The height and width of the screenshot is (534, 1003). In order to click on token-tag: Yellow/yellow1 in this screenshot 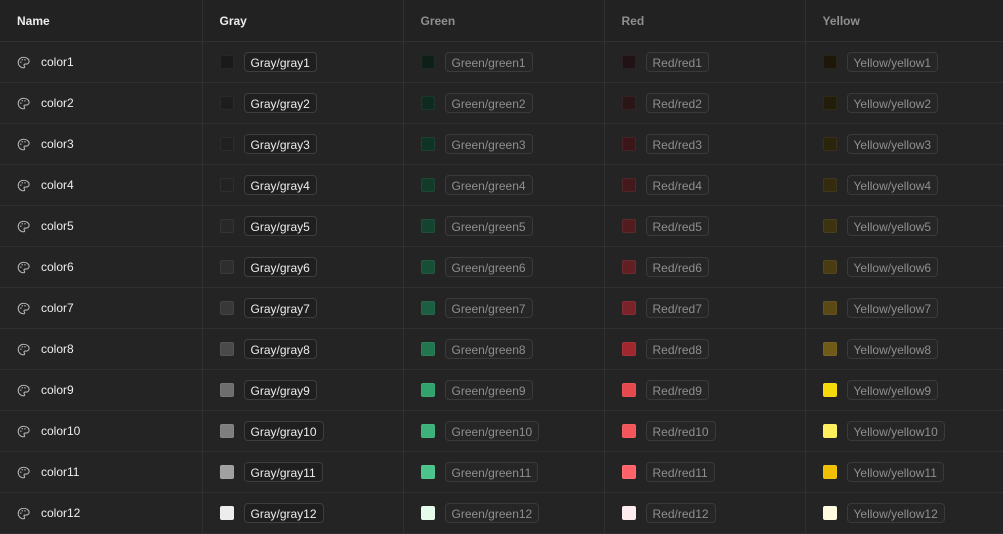, I will do `click(893, 62)`.